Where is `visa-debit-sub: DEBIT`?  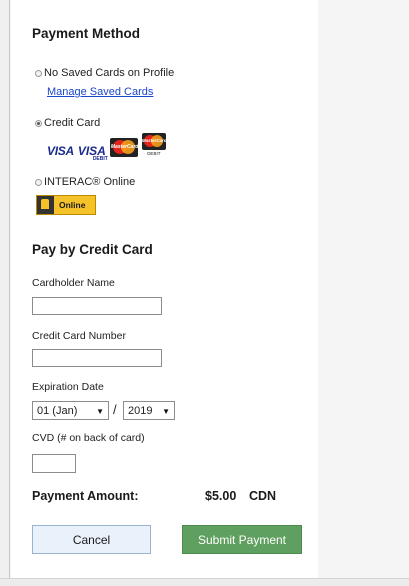
visa-debit-sub: DEBIT is located at coordinates (100, 159).